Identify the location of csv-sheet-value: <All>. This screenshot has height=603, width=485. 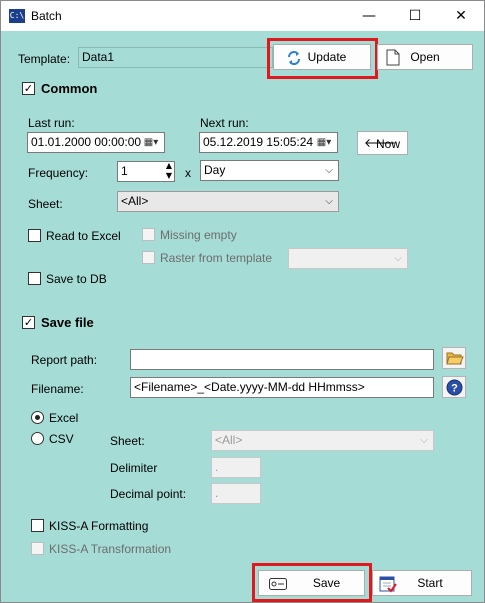
(229, 440).